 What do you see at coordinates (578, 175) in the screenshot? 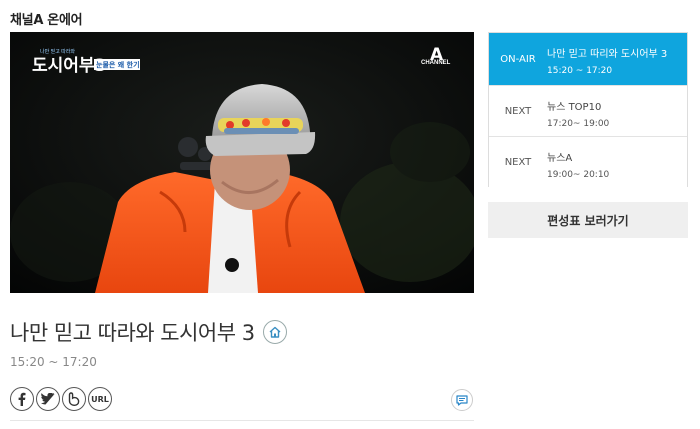
I see `schedule-program-time: 19:00~ 20:10` at bounding box center [578, 175].